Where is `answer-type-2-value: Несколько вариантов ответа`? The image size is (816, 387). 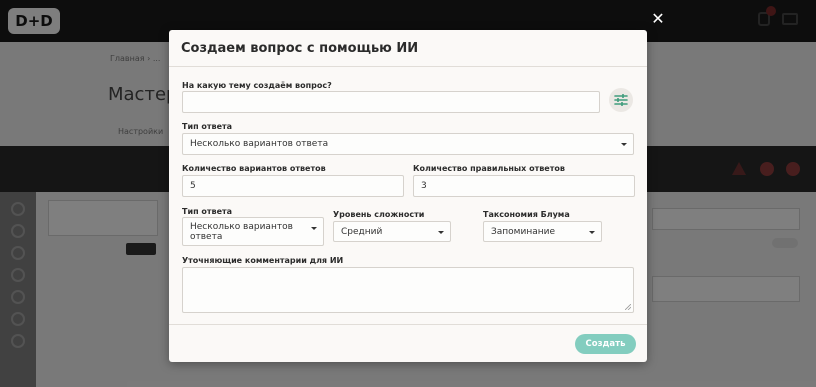 answer-type-2-value: Несколько вариантов ответа is located at coordinates (241, 232).